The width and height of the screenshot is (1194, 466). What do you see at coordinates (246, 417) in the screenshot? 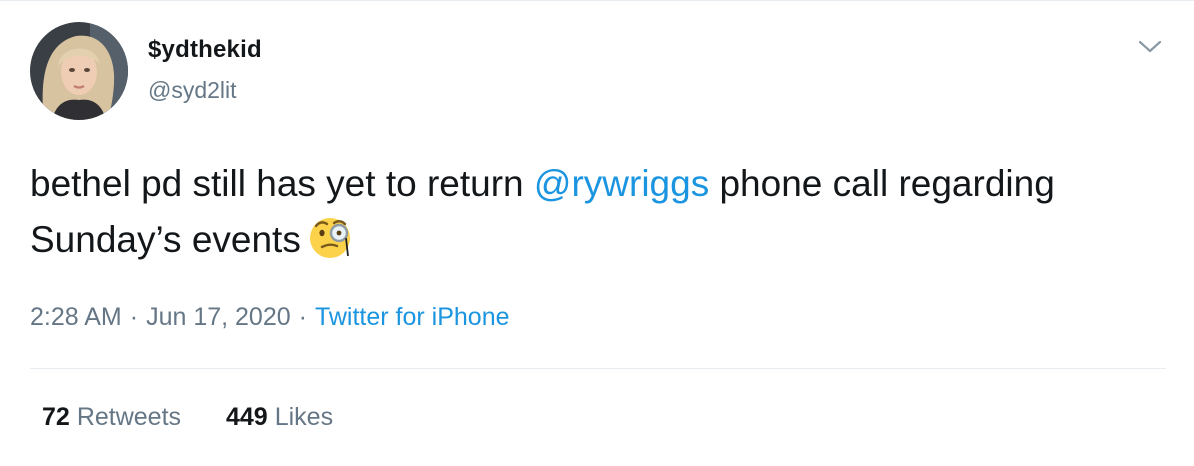
I see `likes-count: 449` at bounding box center [246, 417].